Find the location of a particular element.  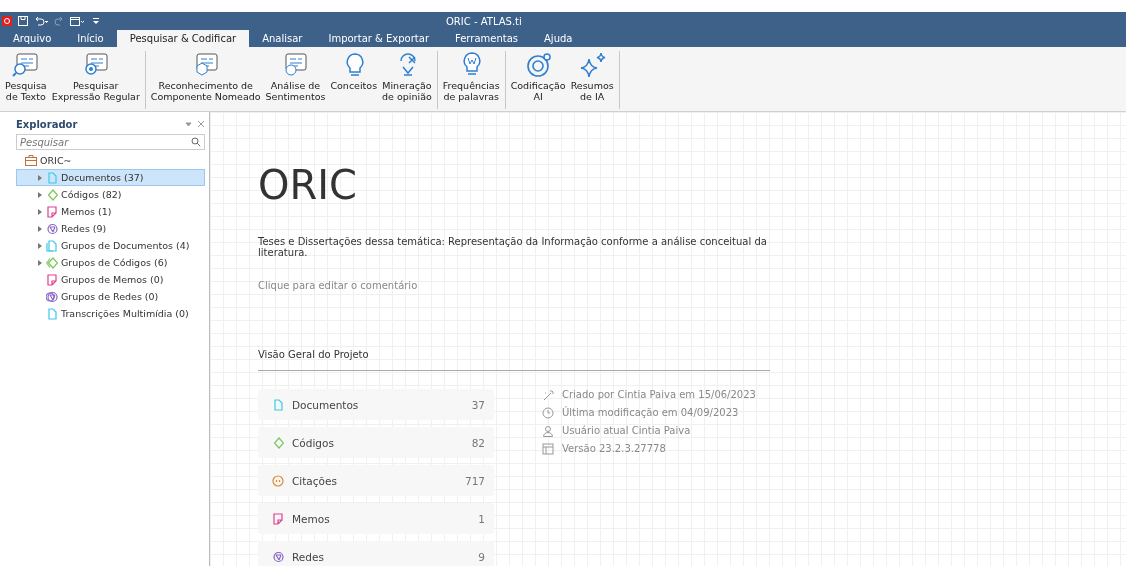

quote-icon is located at coordinates (278, 480).